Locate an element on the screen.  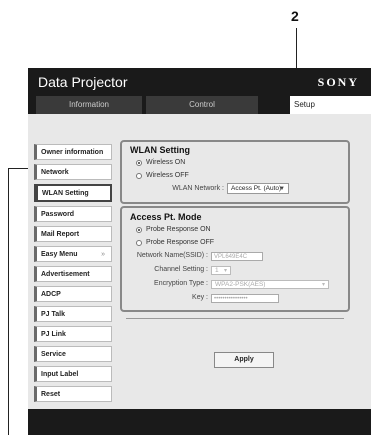
apply-button: Apply is located at coordinates (244, 360).